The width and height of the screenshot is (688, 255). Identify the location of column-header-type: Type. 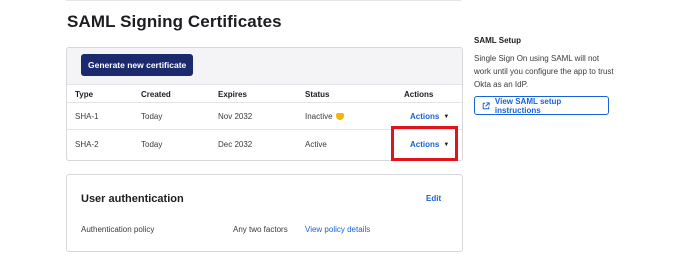
(84, 94).